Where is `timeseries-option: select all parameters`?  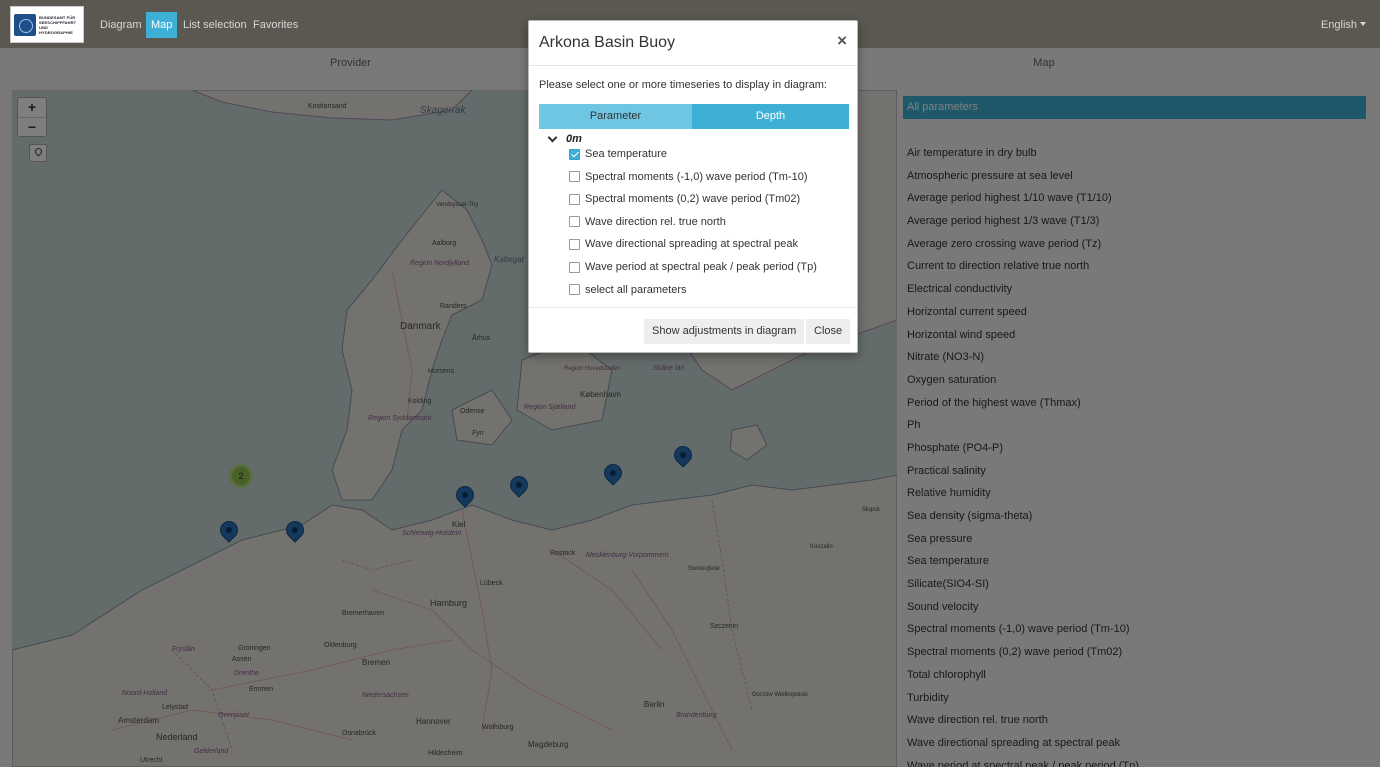 timeseries-option: select all parameters is located at coordinates (628, 290).